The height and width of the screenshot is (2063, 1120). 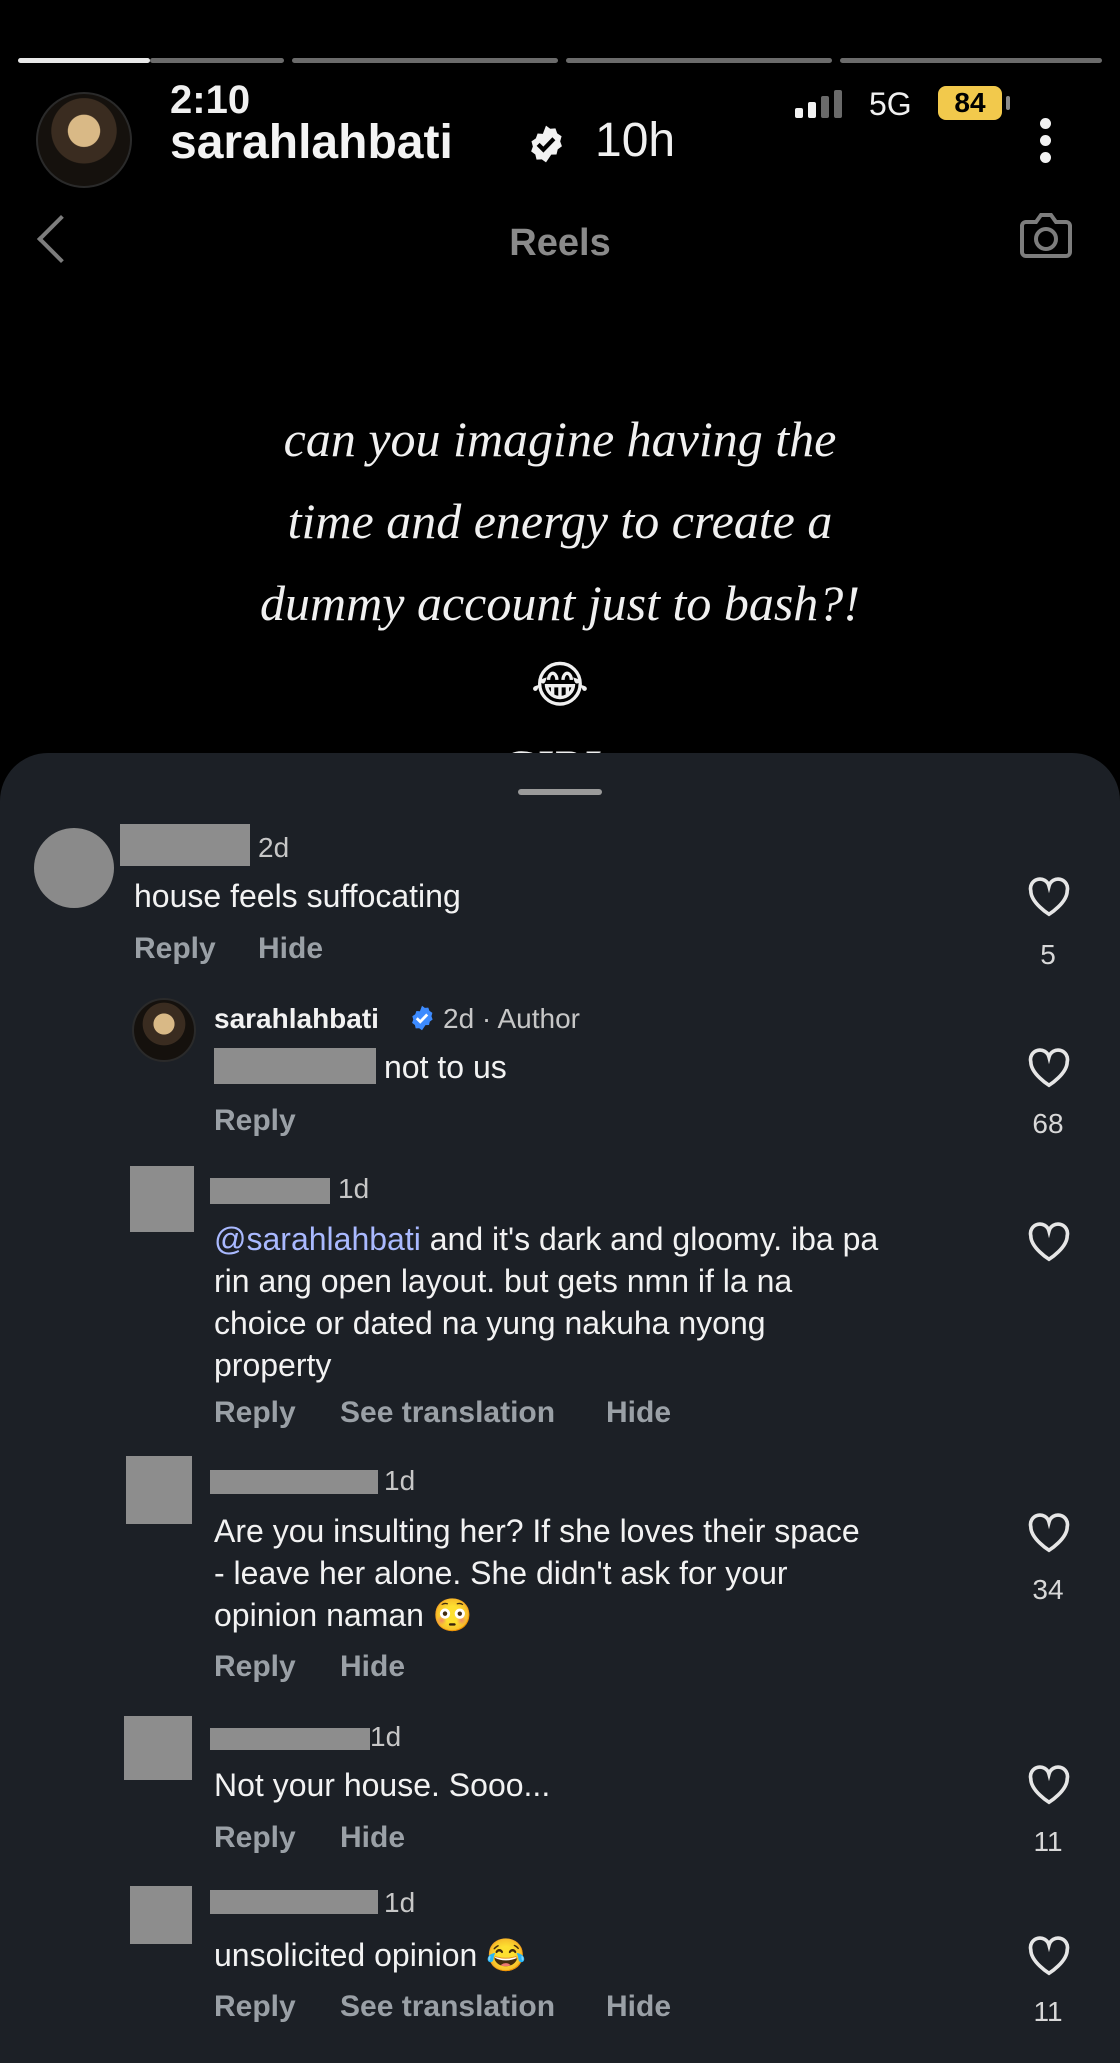 I want to click on caption-line: time and energy to create a, so click(x=560, y=521).